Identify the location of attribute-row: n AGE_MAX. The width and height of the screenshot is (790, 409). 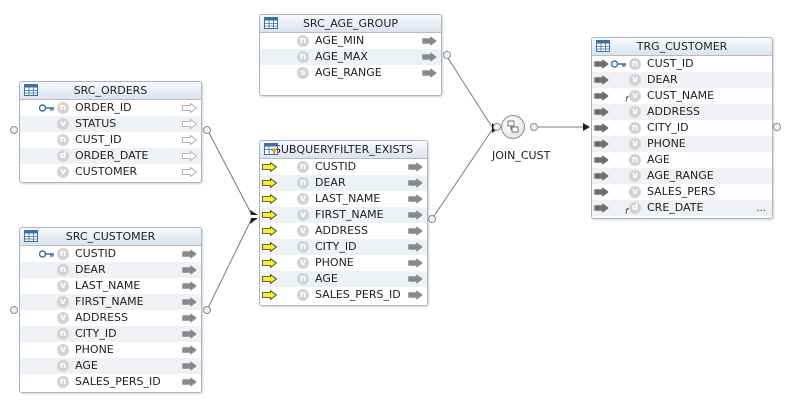
(350, 57).